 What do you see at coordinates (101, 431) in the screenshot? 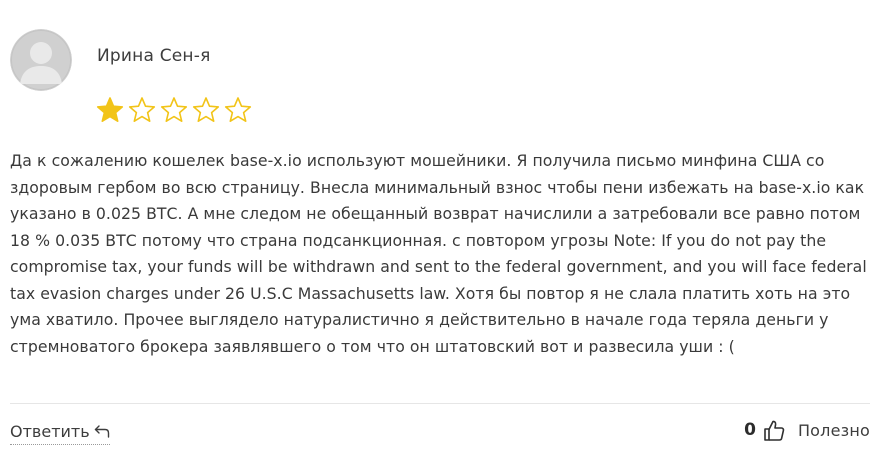
I see `reply-arrow-icon` at bounding box center [101, 431].